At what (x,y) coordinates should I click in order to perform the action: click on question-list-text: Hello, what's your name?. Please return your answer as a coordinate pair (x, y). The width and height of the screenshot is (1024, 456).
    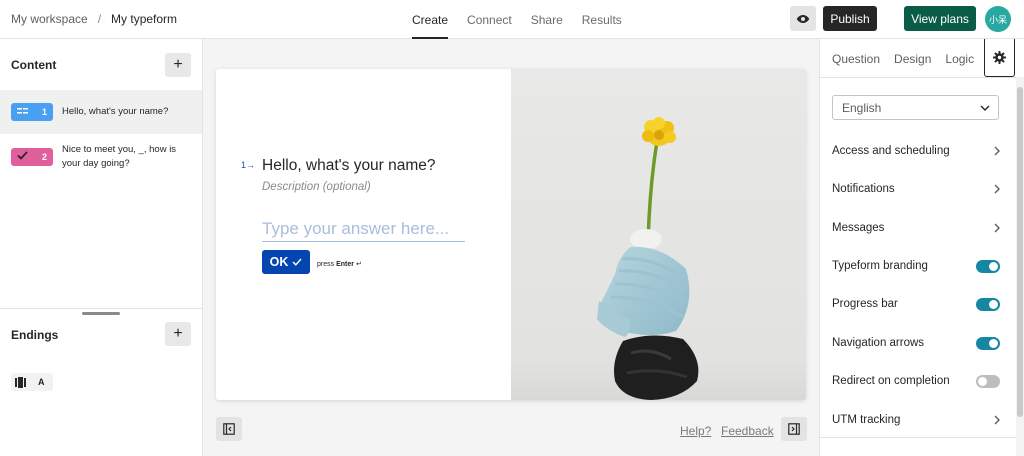
    Looking at the image, I should click on (115, 111).